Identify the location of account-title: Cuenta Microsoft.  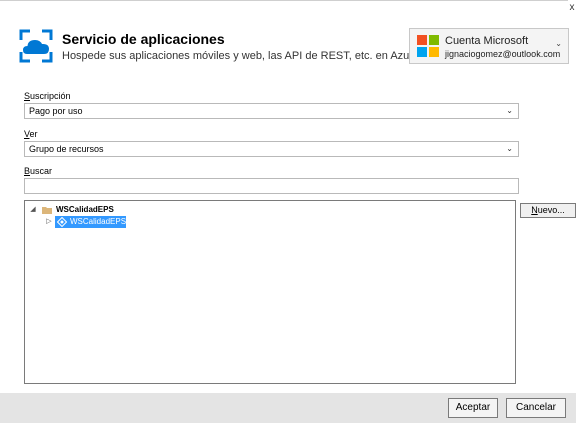
(487, 41).